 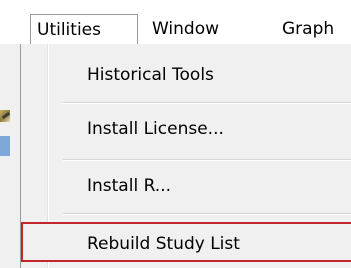 I want to click on toolbar-edit-icon, so click(x=5, y=116).